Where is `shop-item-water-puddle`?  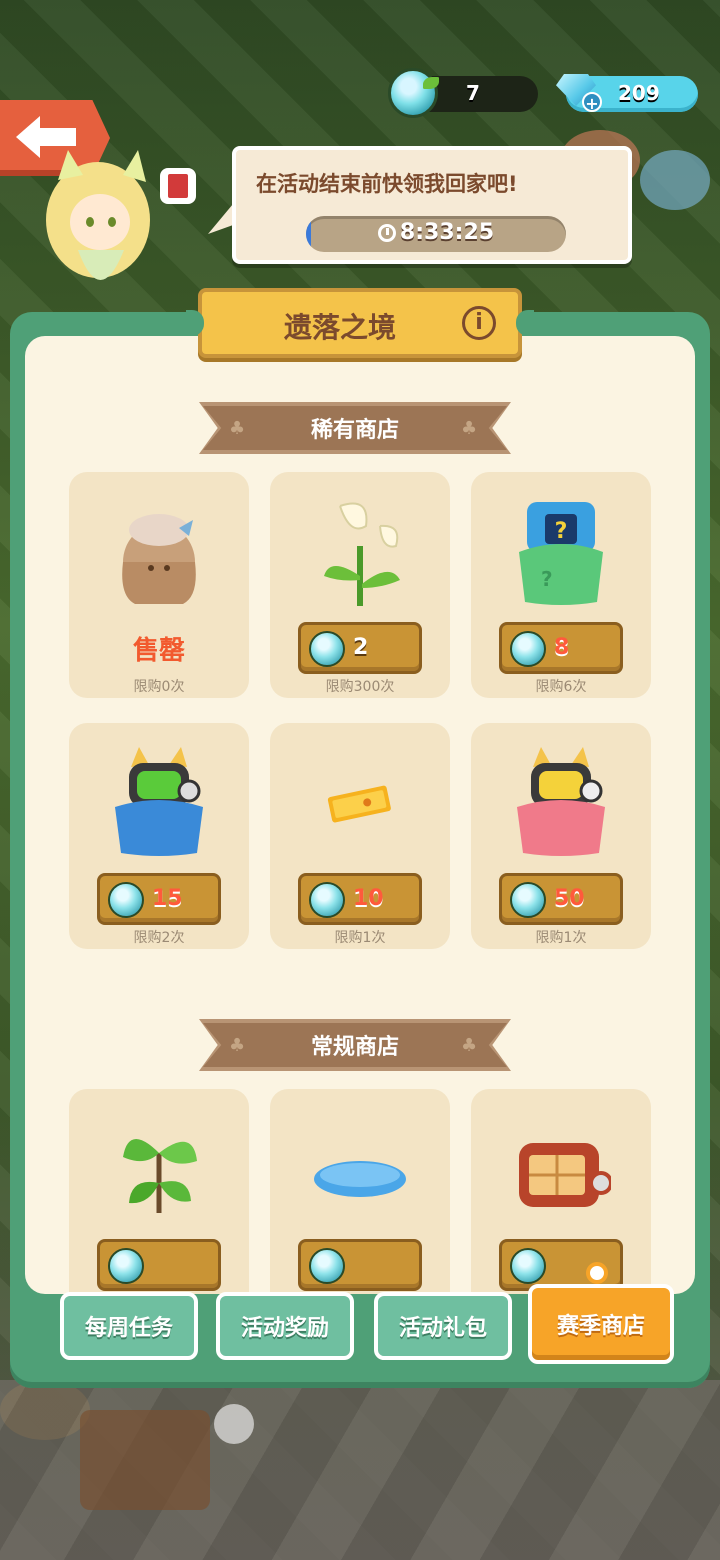
shop-item-water-puddle is located at coordinates (360, 1191).